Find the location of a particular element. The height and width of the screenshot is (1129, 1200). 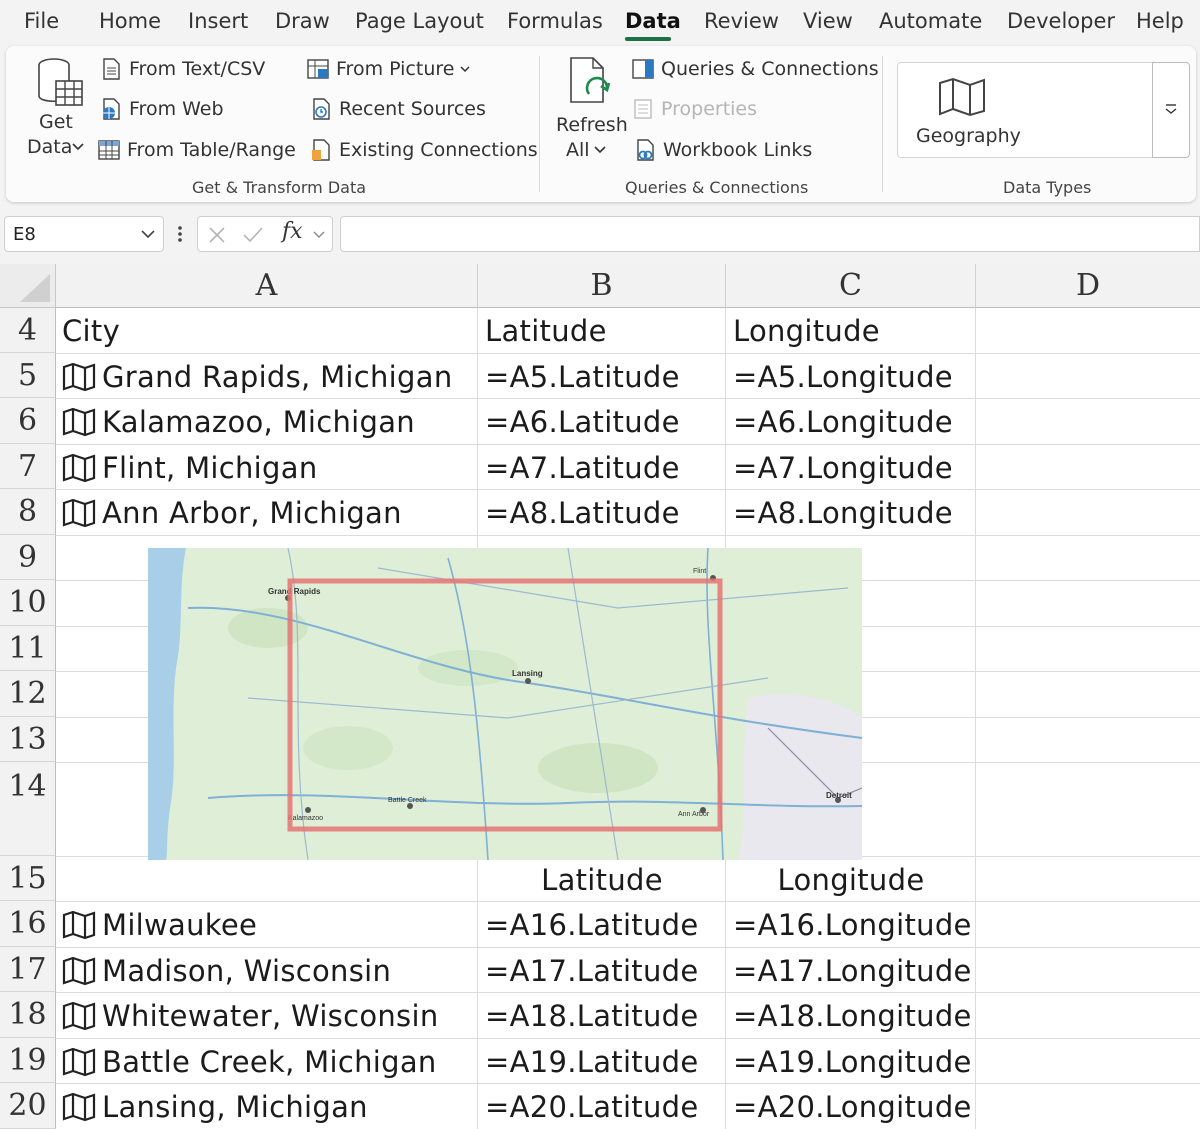

column-header-c: C is located at coordinates (851, 286).